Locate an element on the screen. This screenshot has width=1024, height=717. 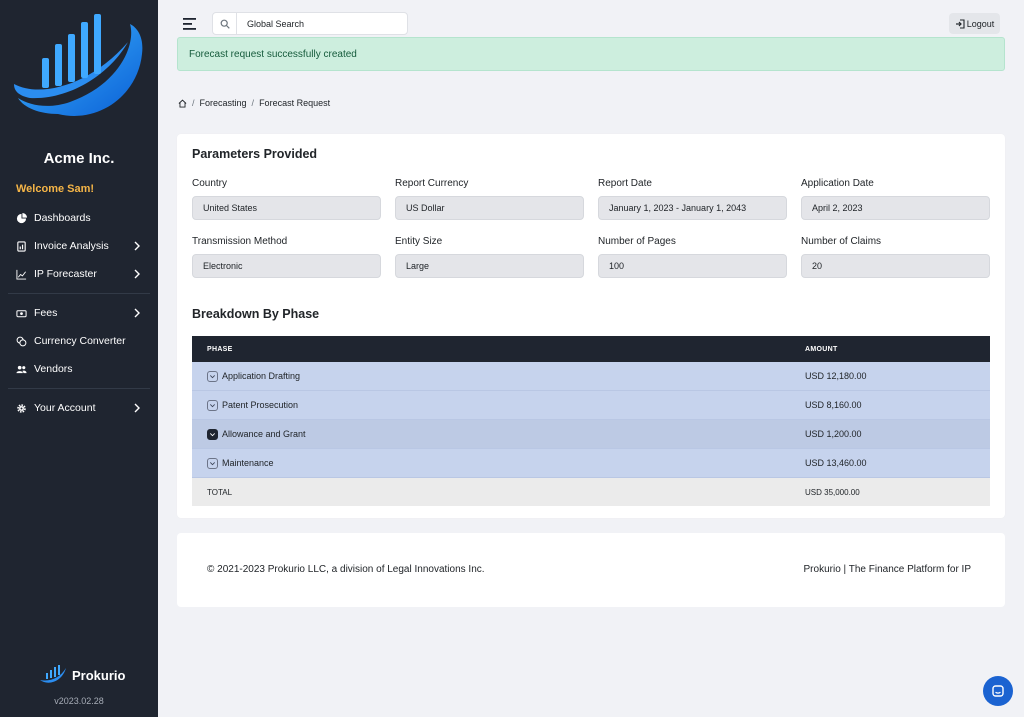
sidebar-item-label: Currency Converter is located at coordinates (80, 341).